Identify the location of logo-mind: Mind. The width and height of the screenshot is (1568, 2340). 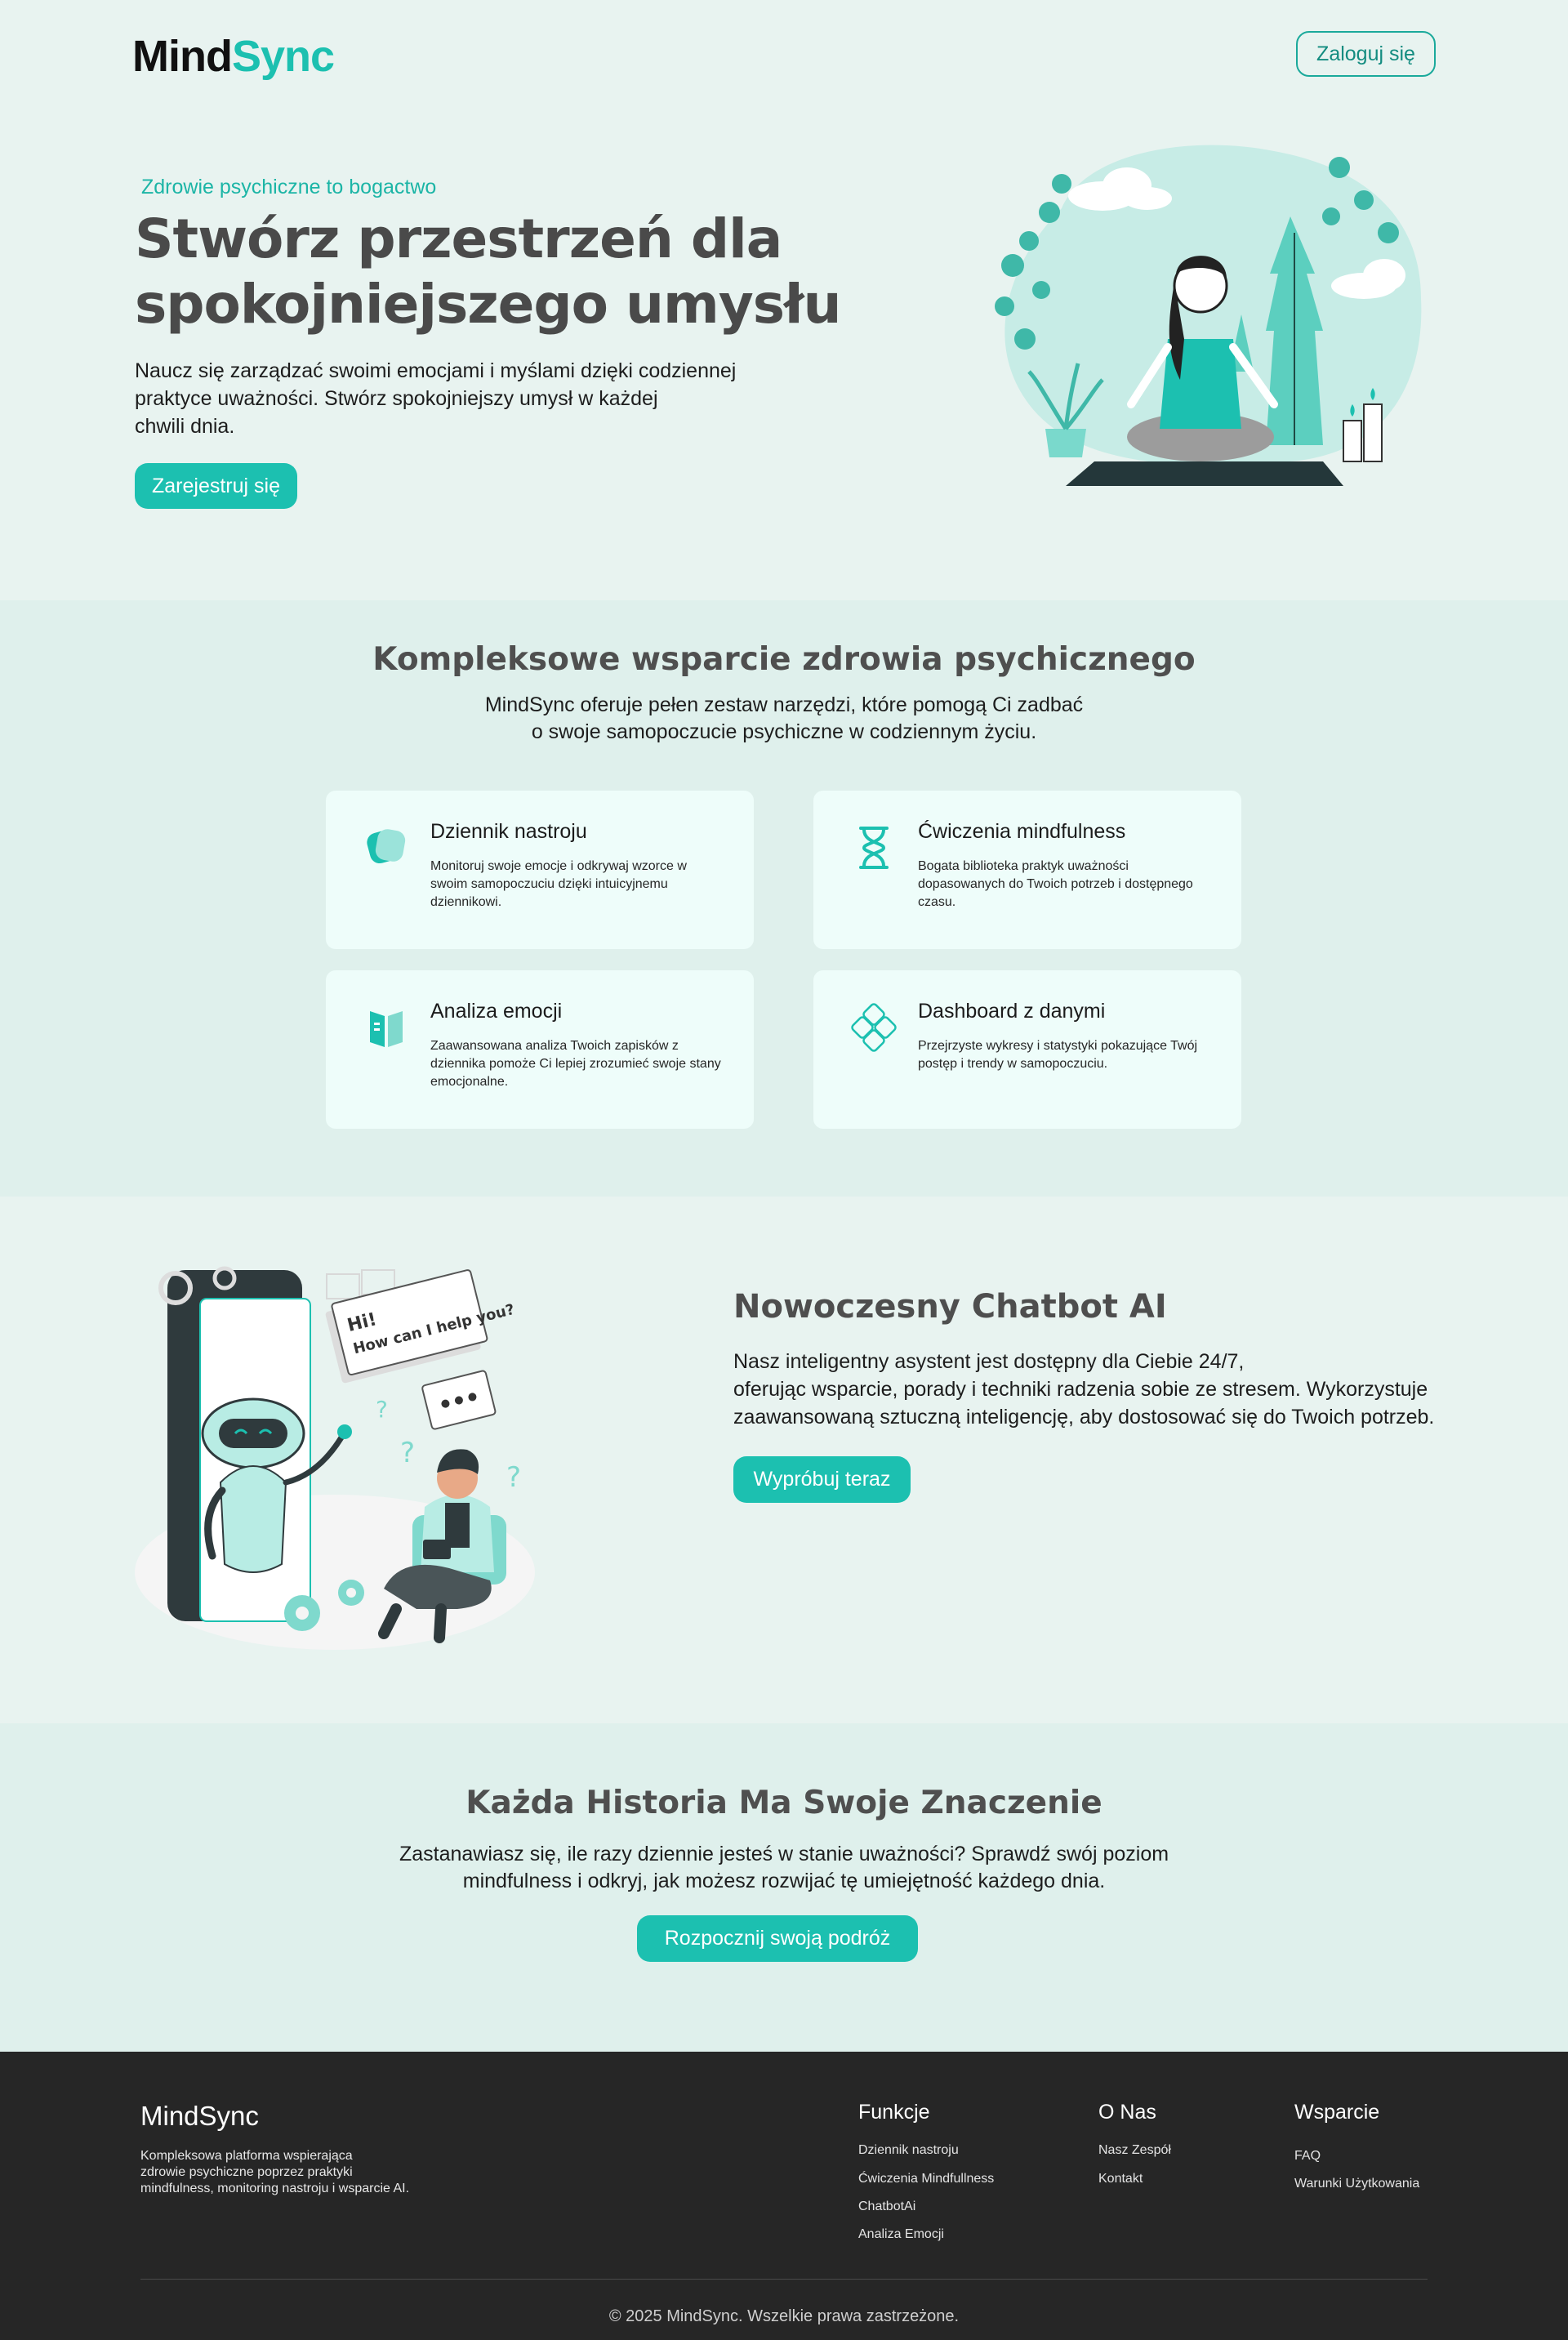
(182, 57).